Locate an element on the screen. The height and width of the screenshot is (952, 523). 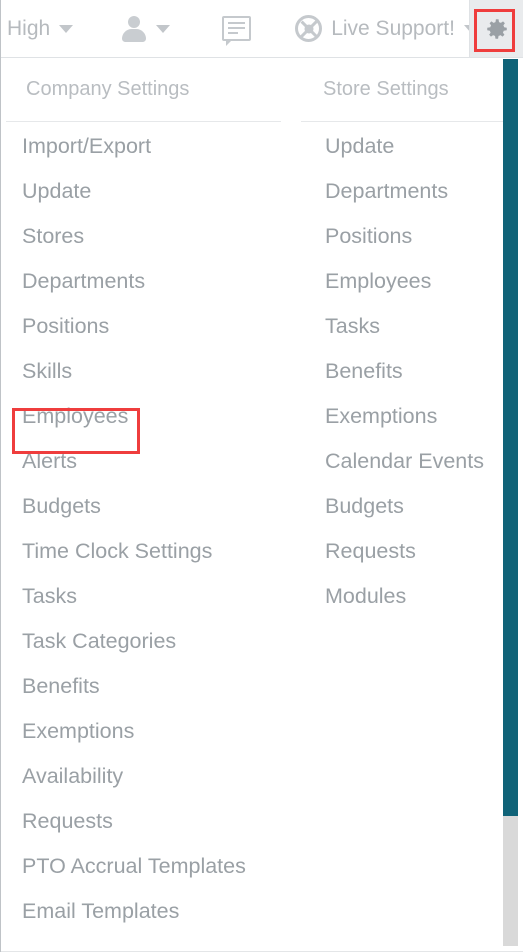
menu-item-departments: Departments is located at coordinates (146, 281).